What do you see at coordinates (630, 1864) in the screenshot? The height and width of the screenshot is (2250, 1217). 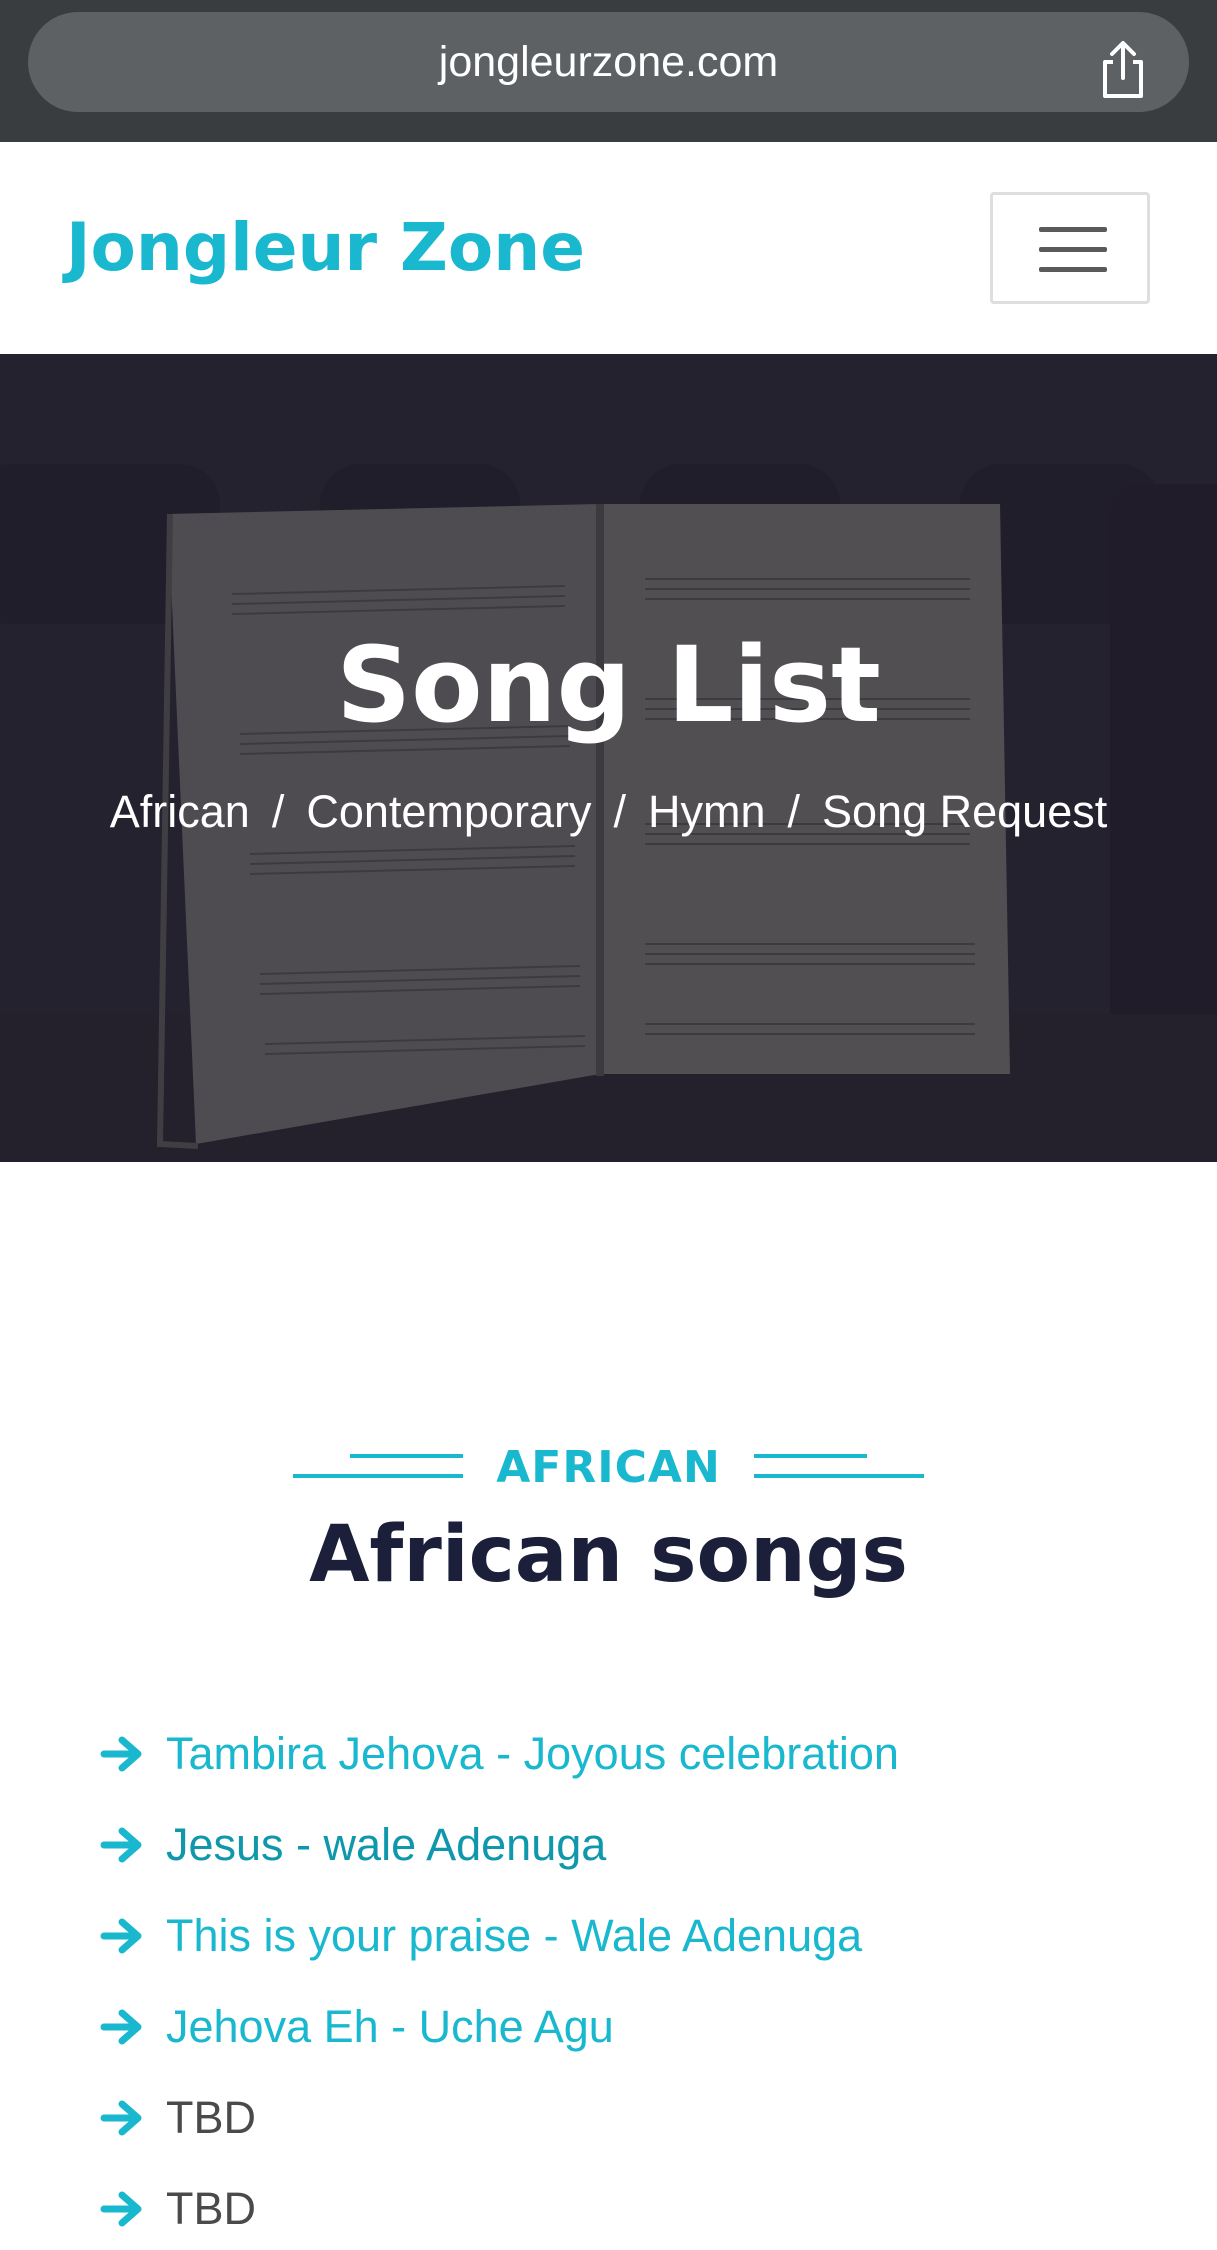 I see `list-item: Jesus - wale Adenuga` at bounding box center [630, 1864].